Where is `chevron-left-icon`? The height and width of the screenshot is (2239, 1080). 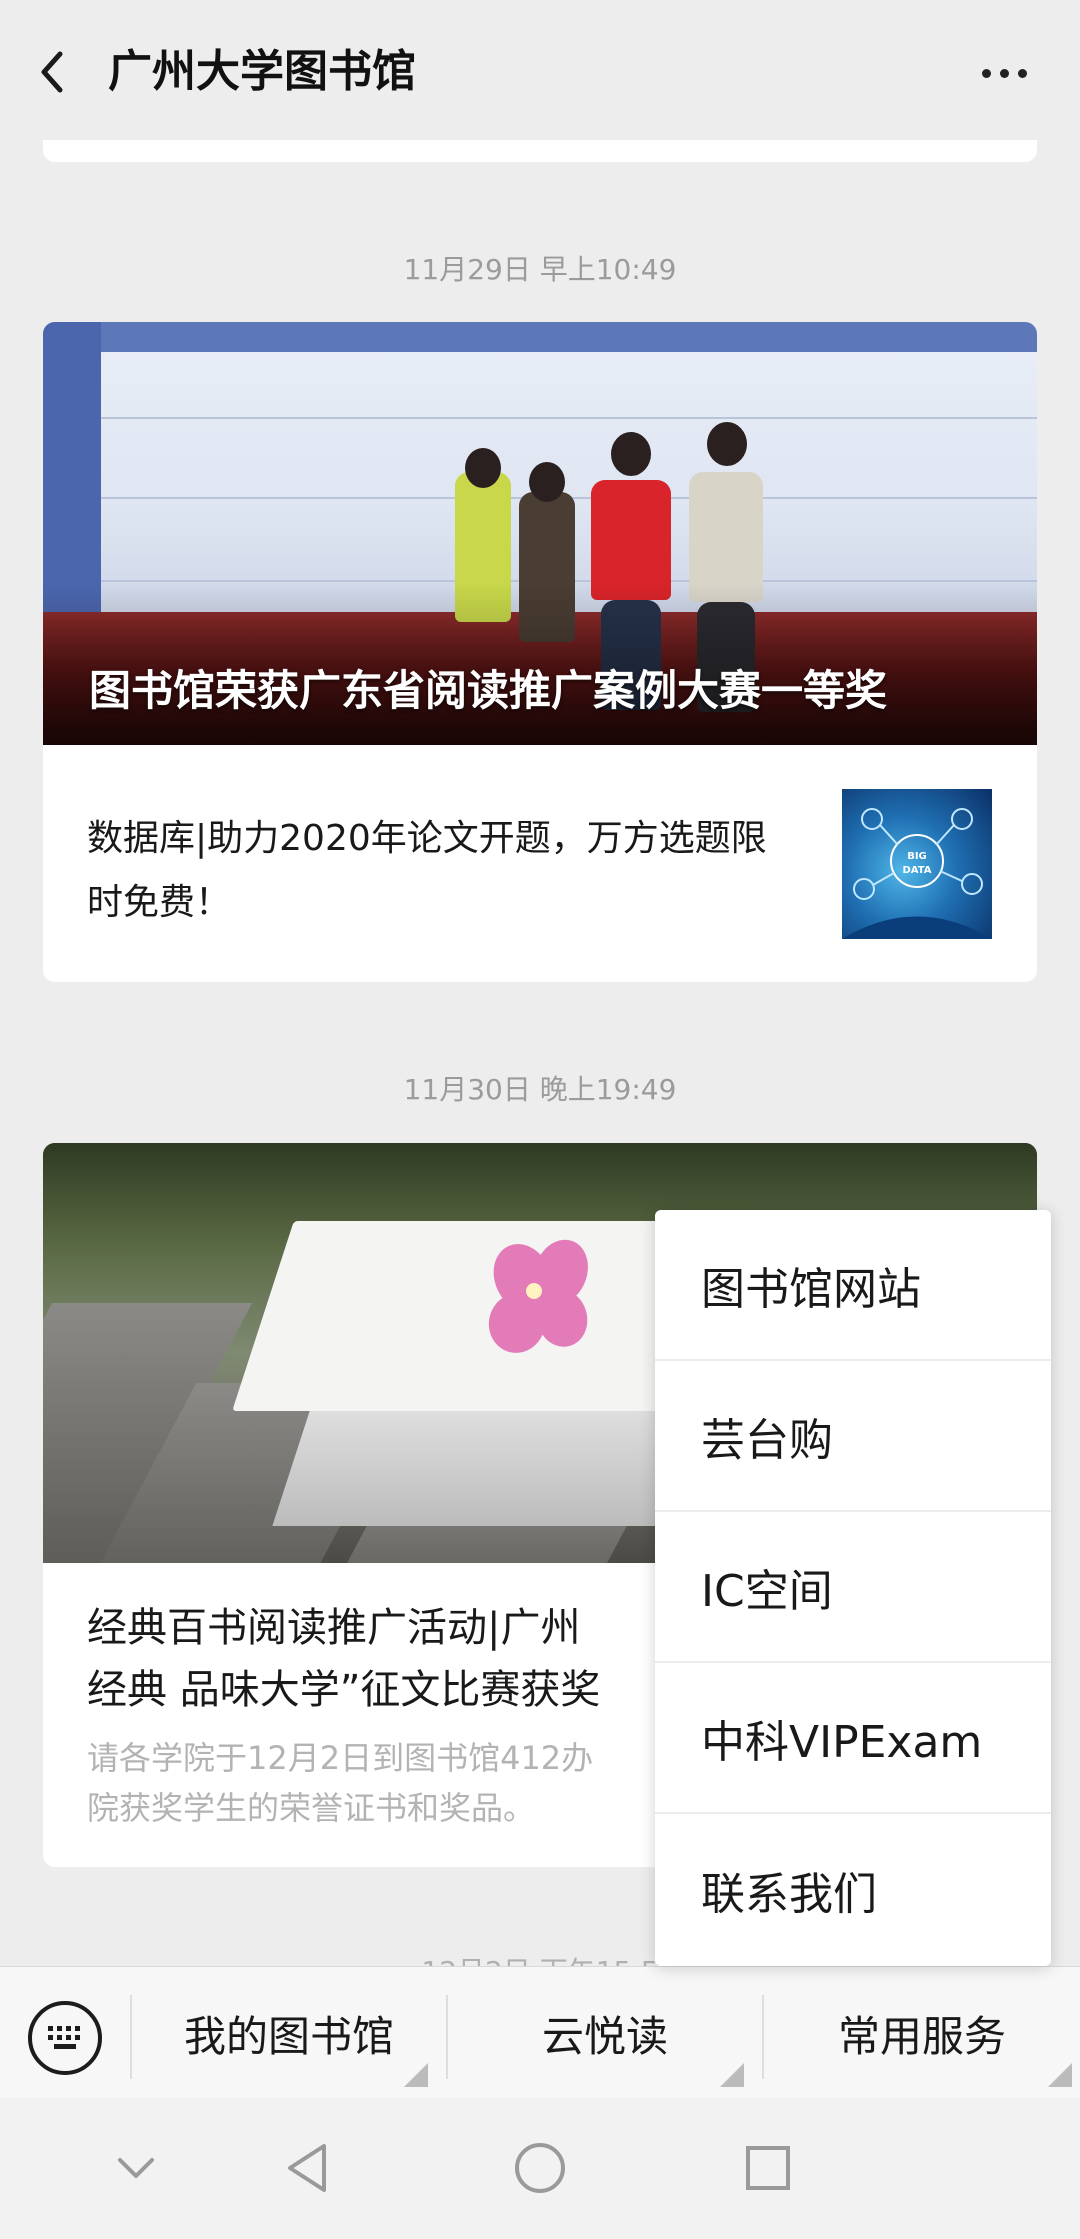
chevron-left-icon is located at coordinates (52, 72).